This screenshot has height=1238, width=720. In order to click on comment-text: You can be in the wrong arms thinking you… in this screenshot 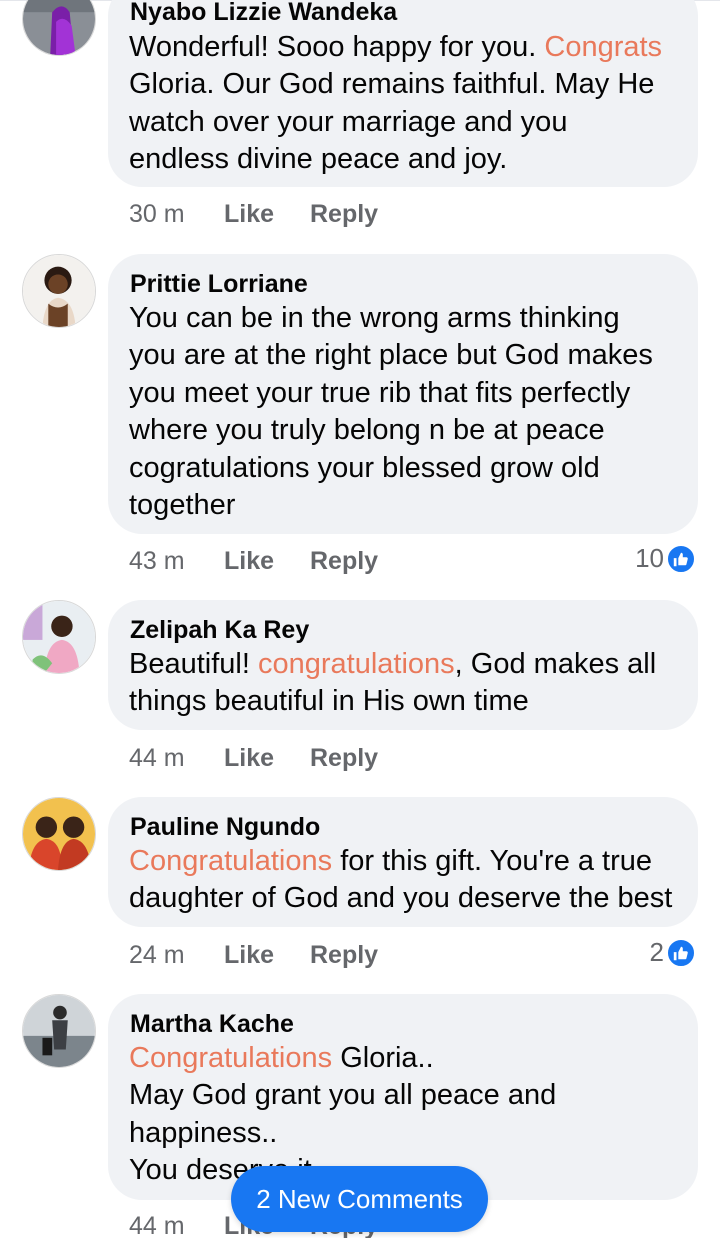, I will do `click(405, 412)`.